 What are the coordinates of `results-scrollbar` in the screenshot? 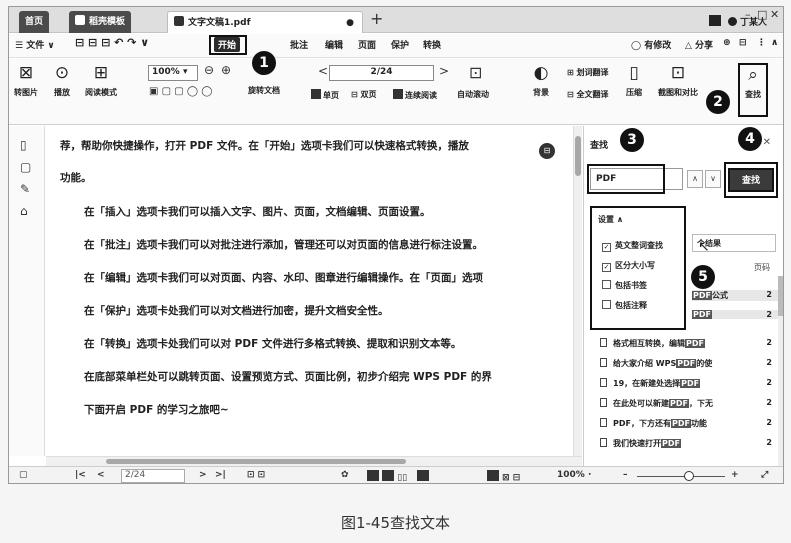 It's located at (780, 371).